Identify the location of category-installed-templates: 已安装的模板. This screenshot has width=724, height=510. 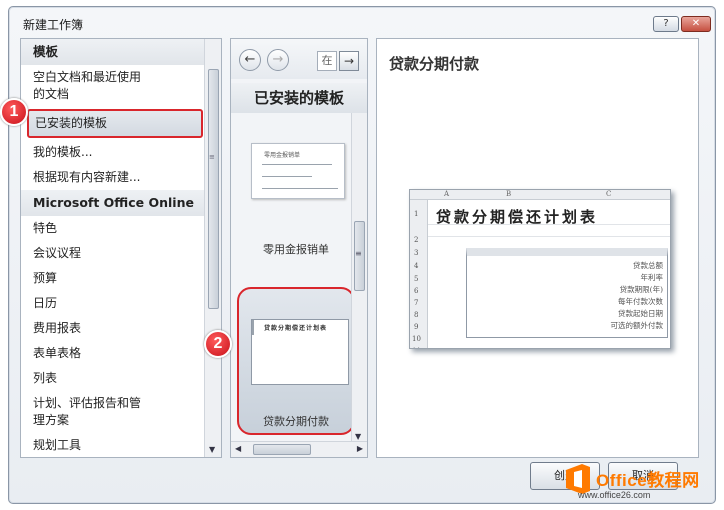
(115, 123).